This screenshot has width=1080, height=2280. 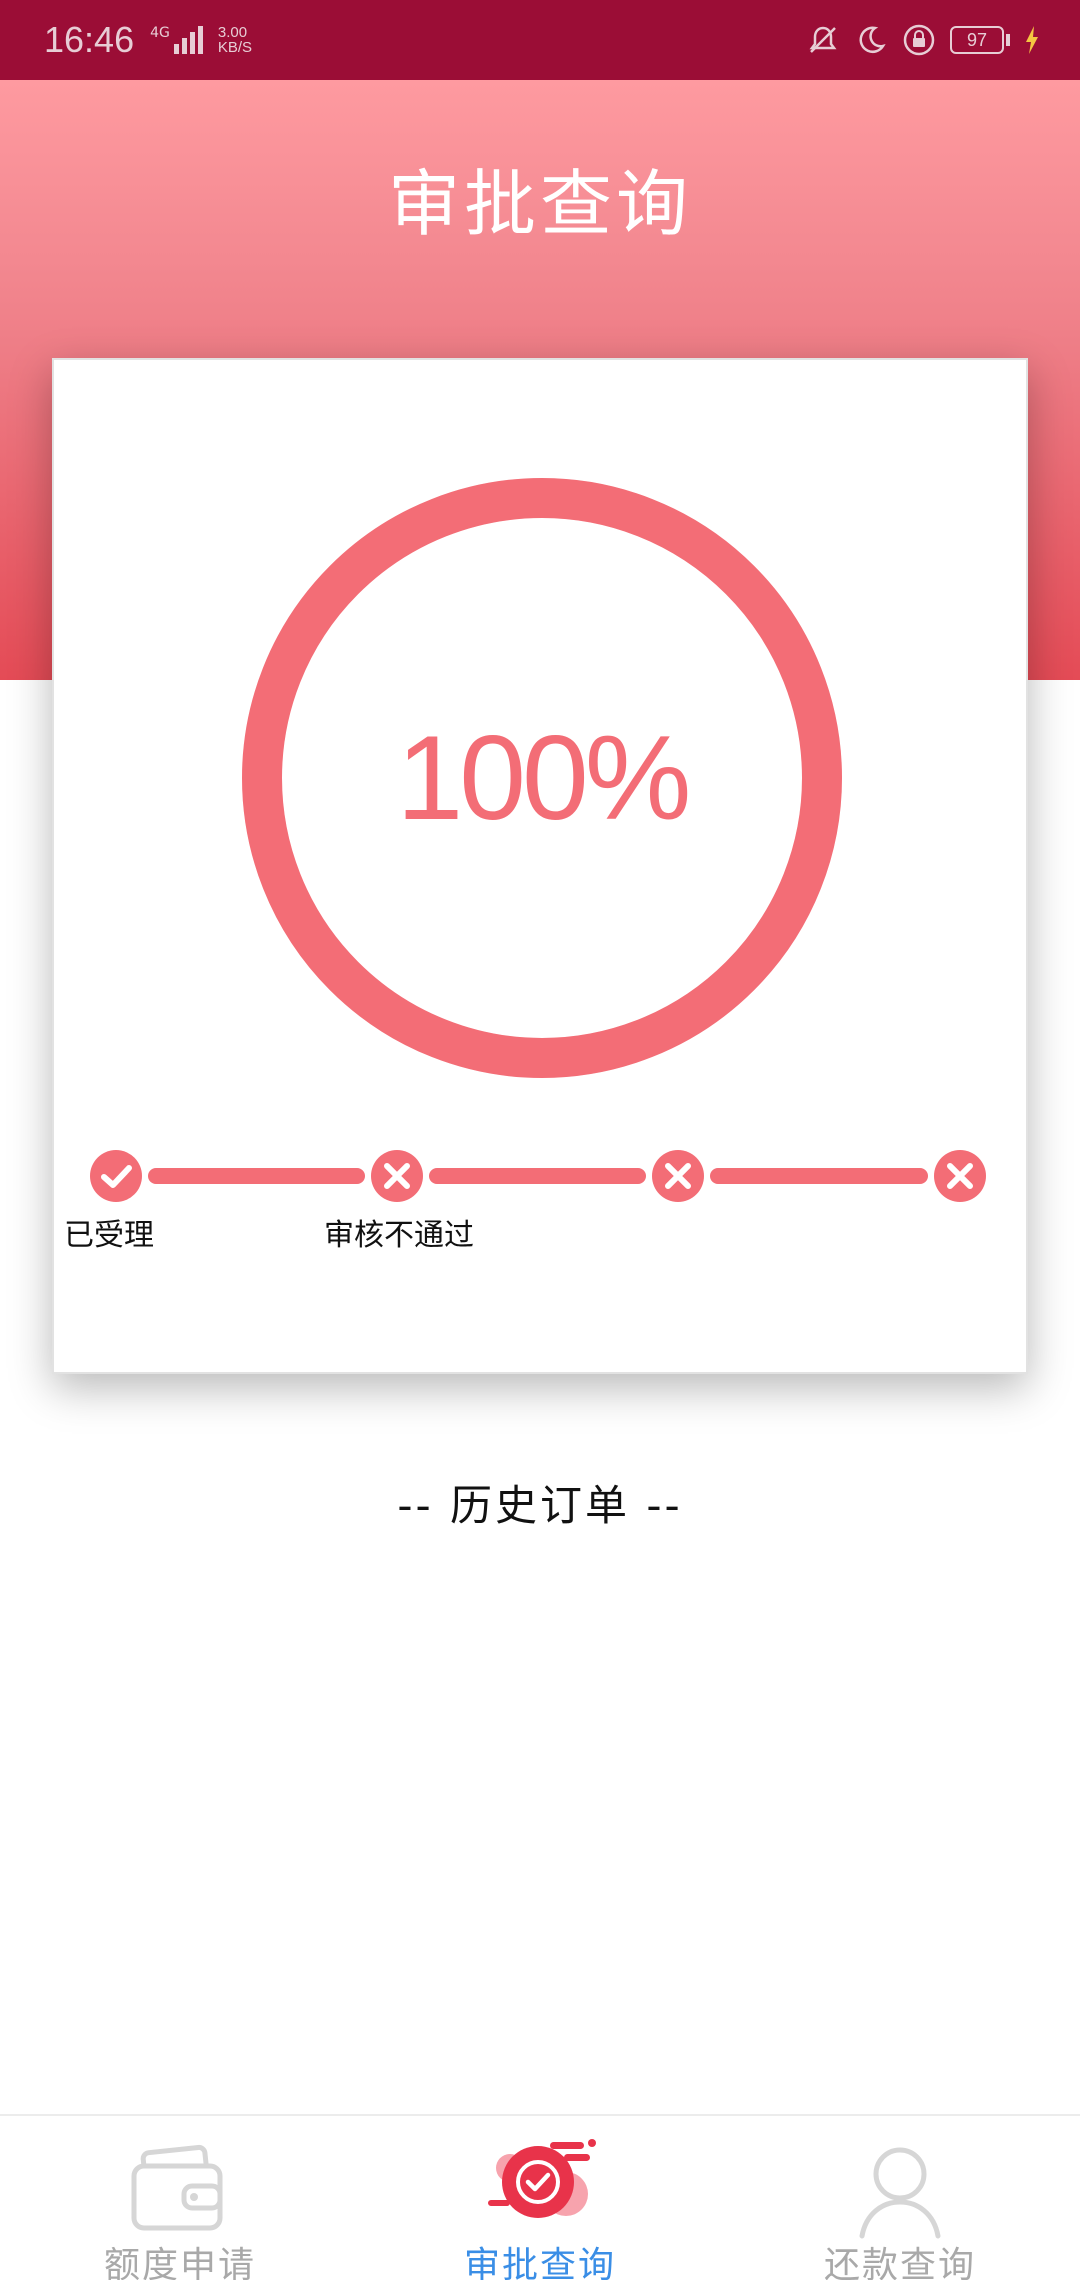 What do you see at coordinates (544, 778) in the screenshot?
I see `progress-percent: 100%` at bounding box center [544, 778].